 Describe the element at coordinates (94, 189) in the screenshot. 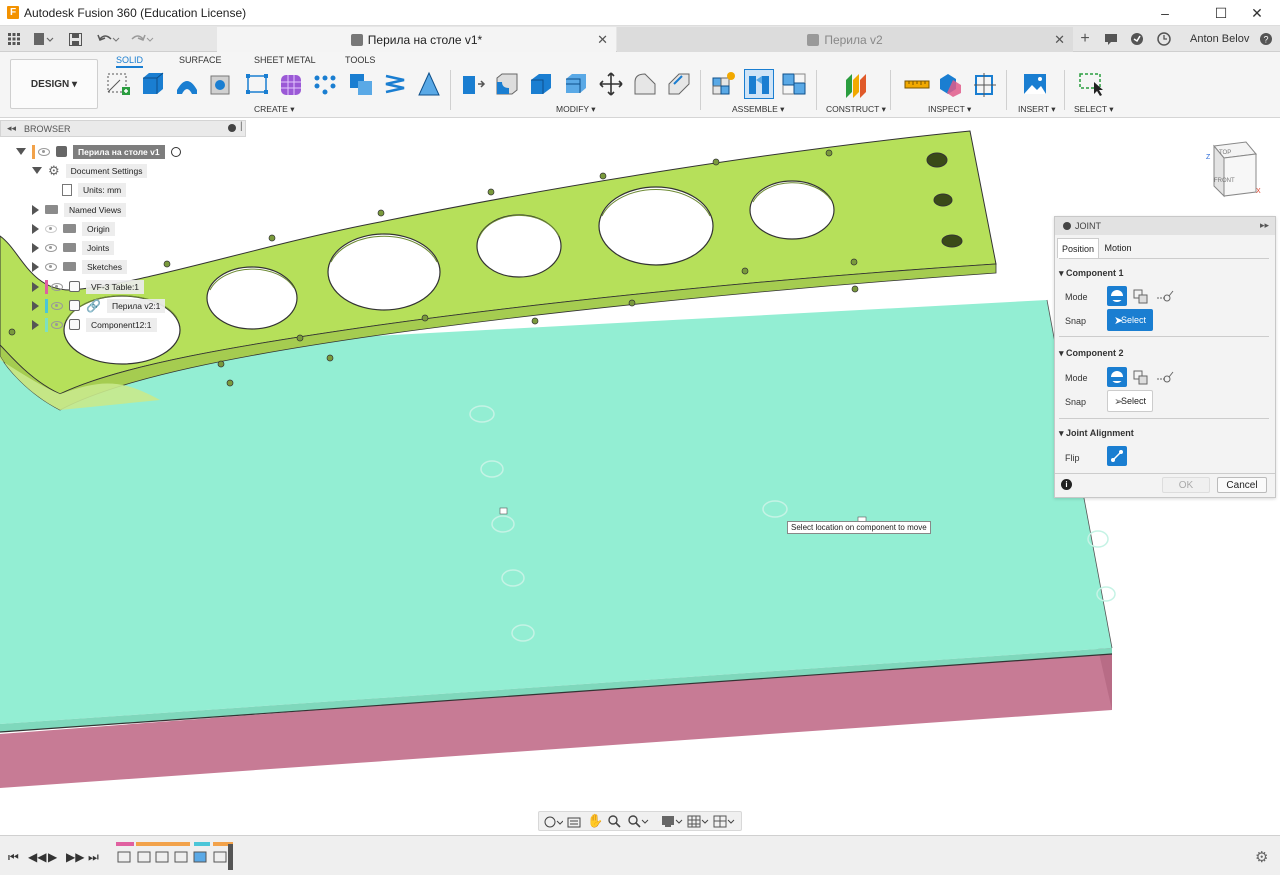

I see `browser-item-units: Units: mm` at that location.